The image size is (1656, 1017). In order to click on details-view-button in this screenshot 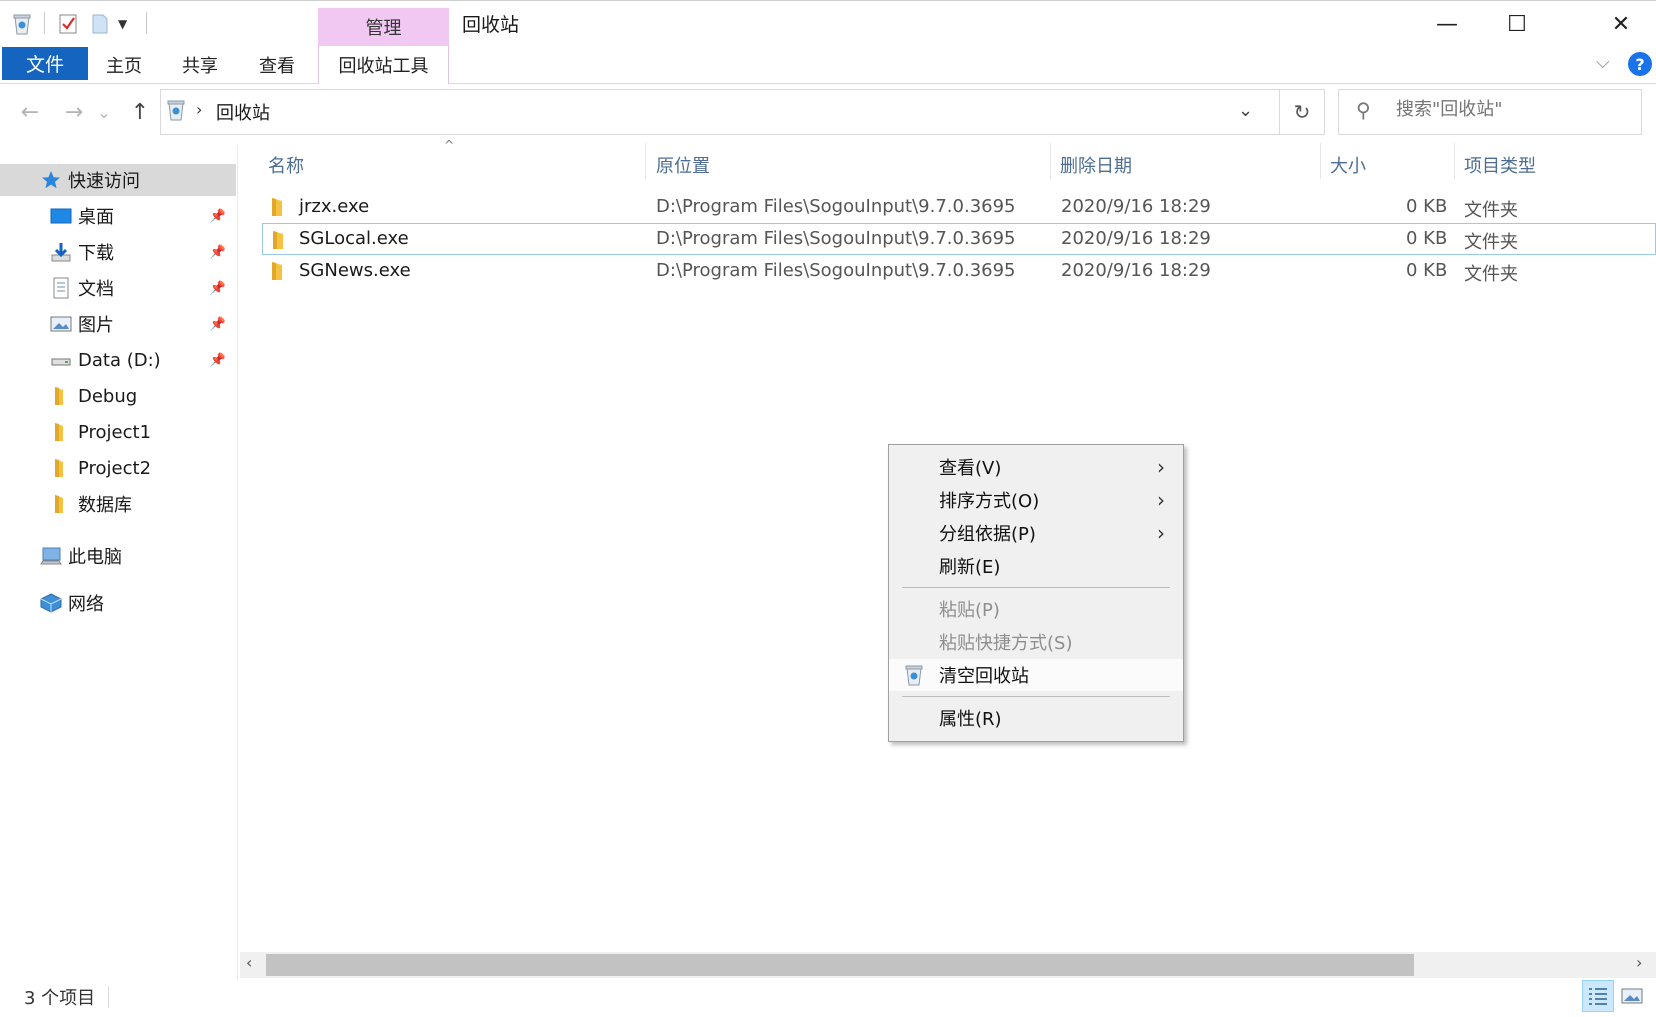, I will do `click(1598, 996)`.